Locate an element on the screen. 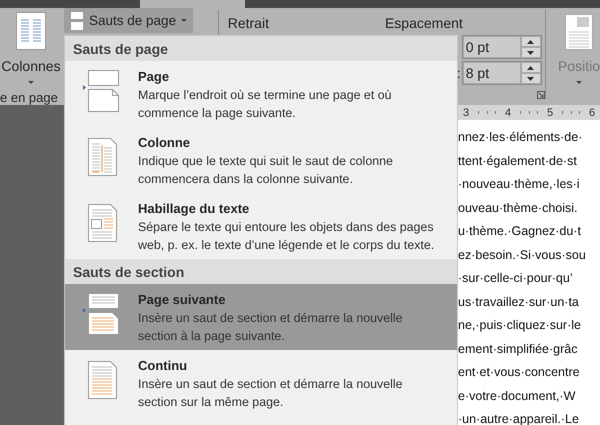 The width and height of the screenshot is (600, 425). menu-section-header: Sauts de page is located at coordinates (261, 48).